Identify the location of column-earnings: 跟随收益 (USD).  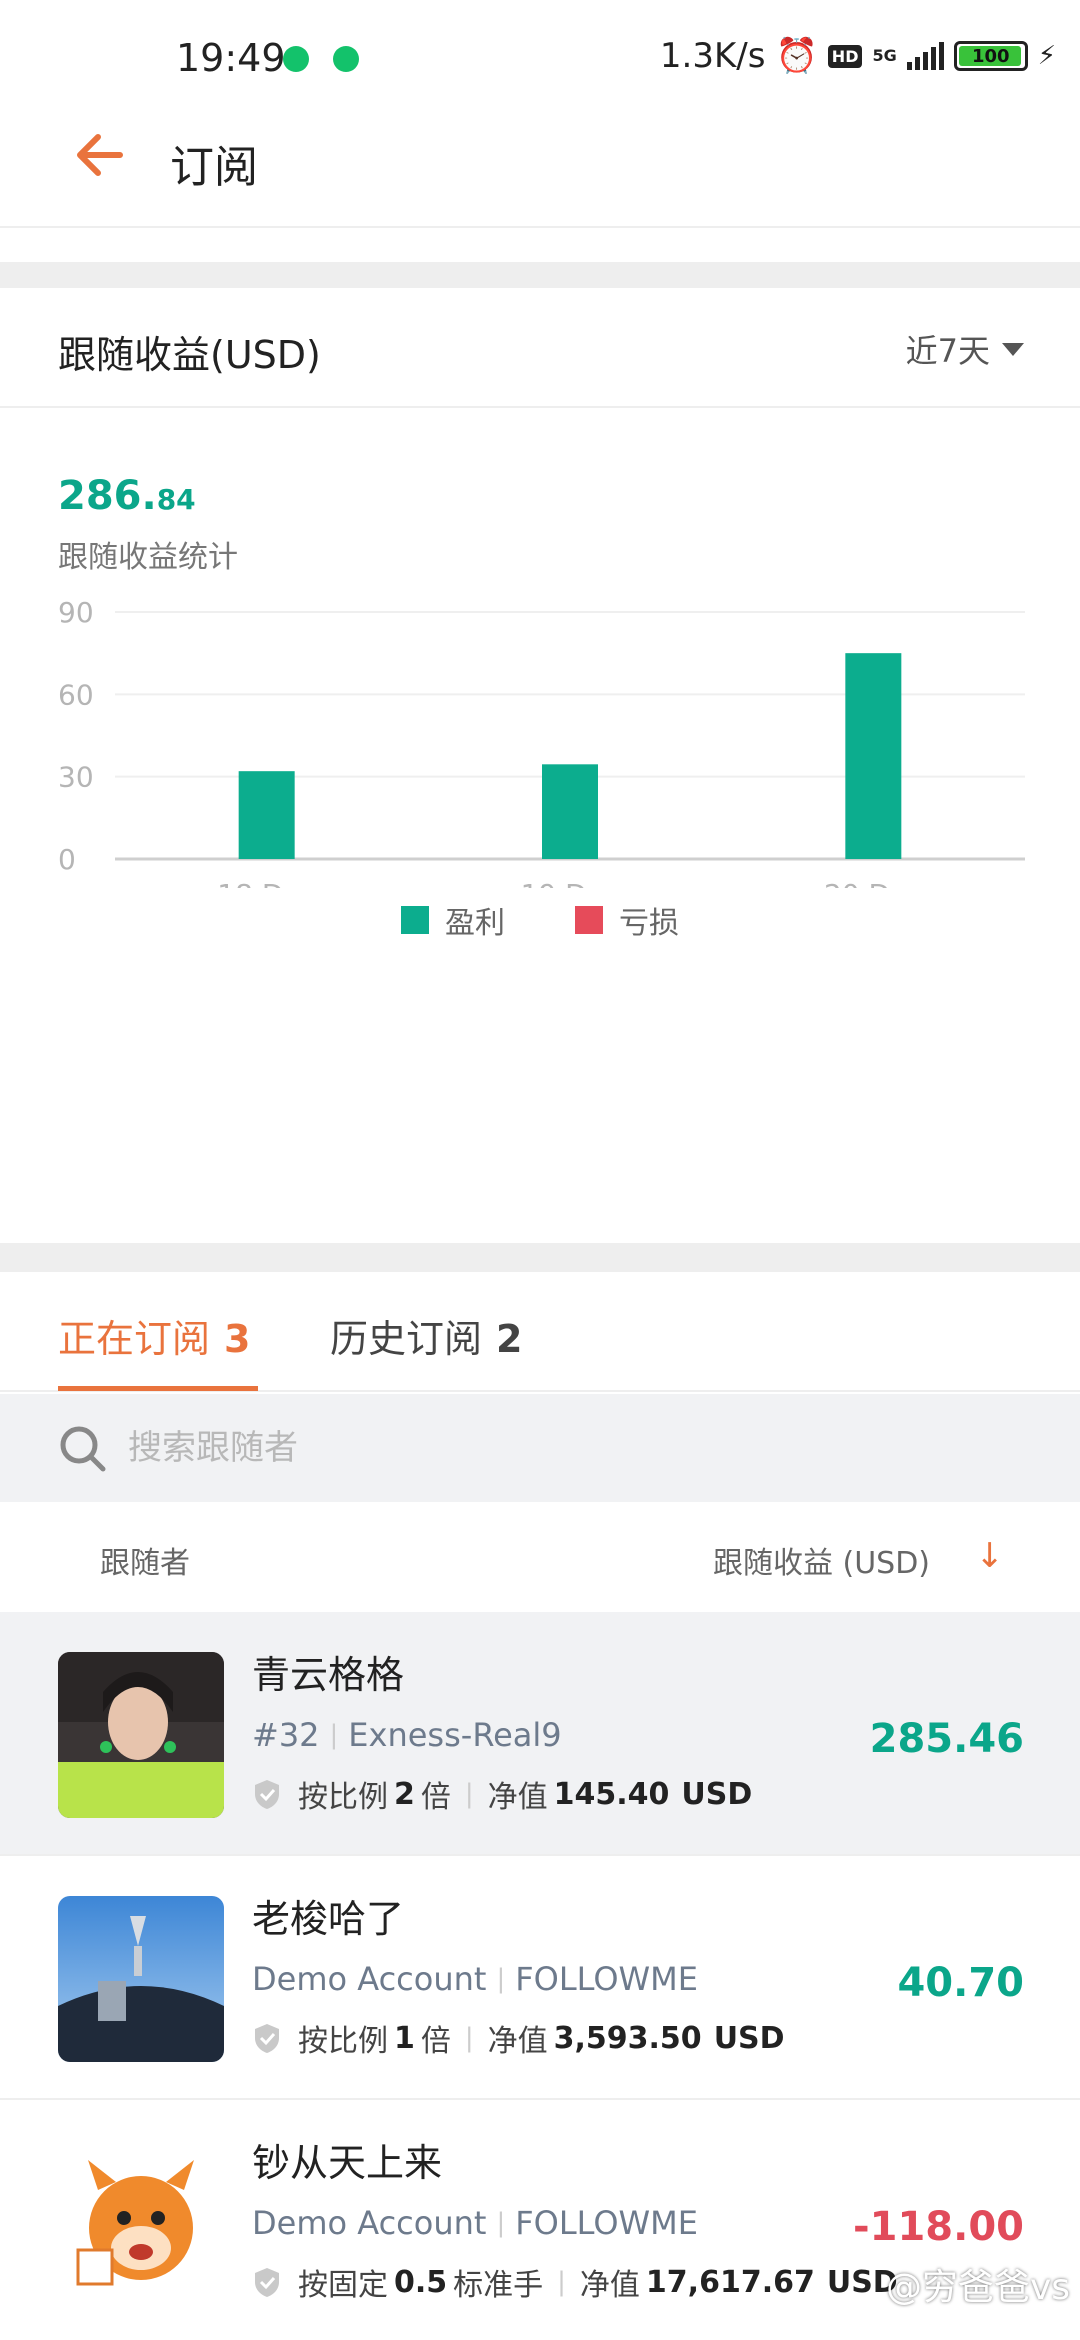
(821, 1560).